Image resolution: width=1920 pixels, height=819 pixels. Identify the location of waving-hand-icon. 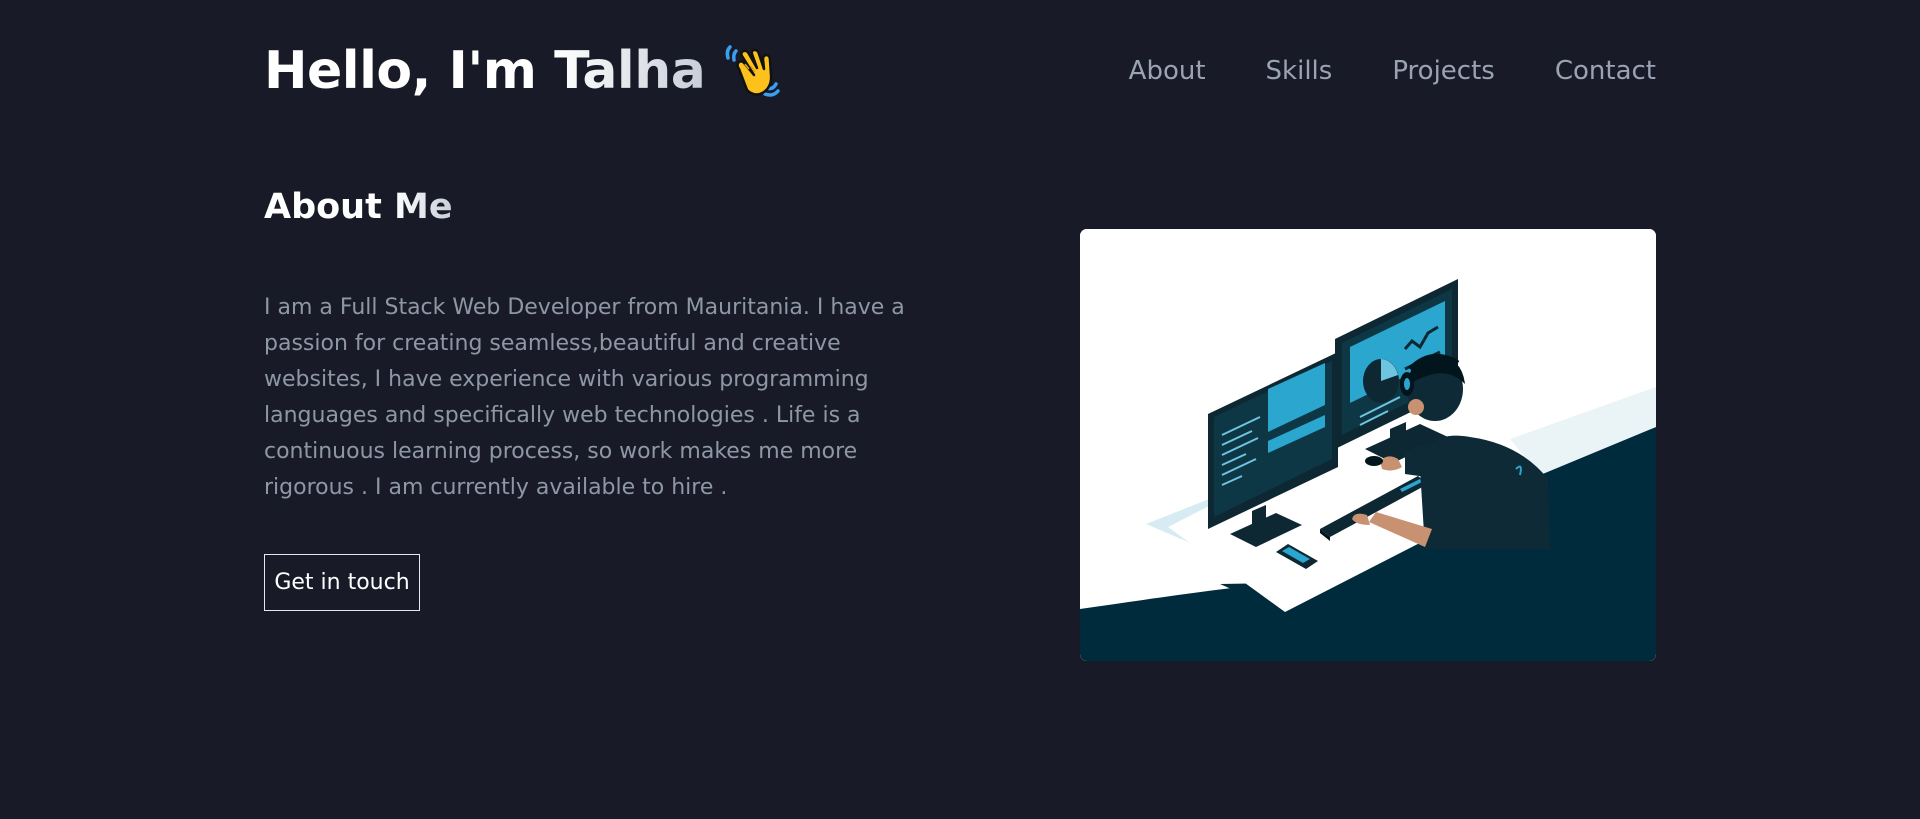
(752, 71).